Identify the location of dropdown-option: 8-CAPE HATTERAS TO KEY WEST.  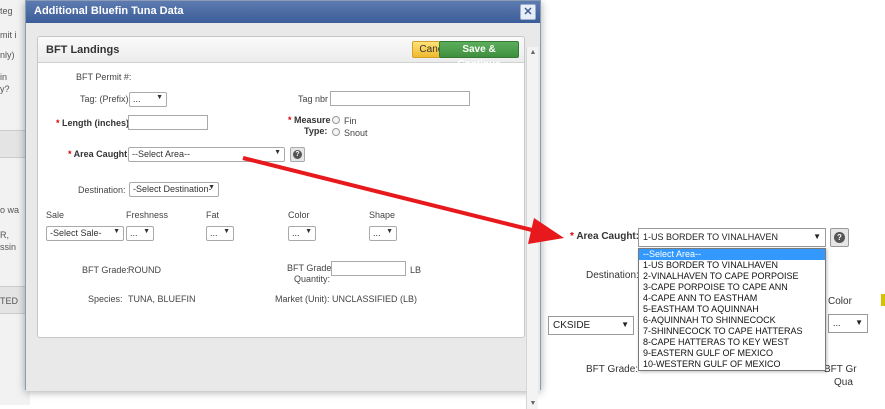
(732, 342).